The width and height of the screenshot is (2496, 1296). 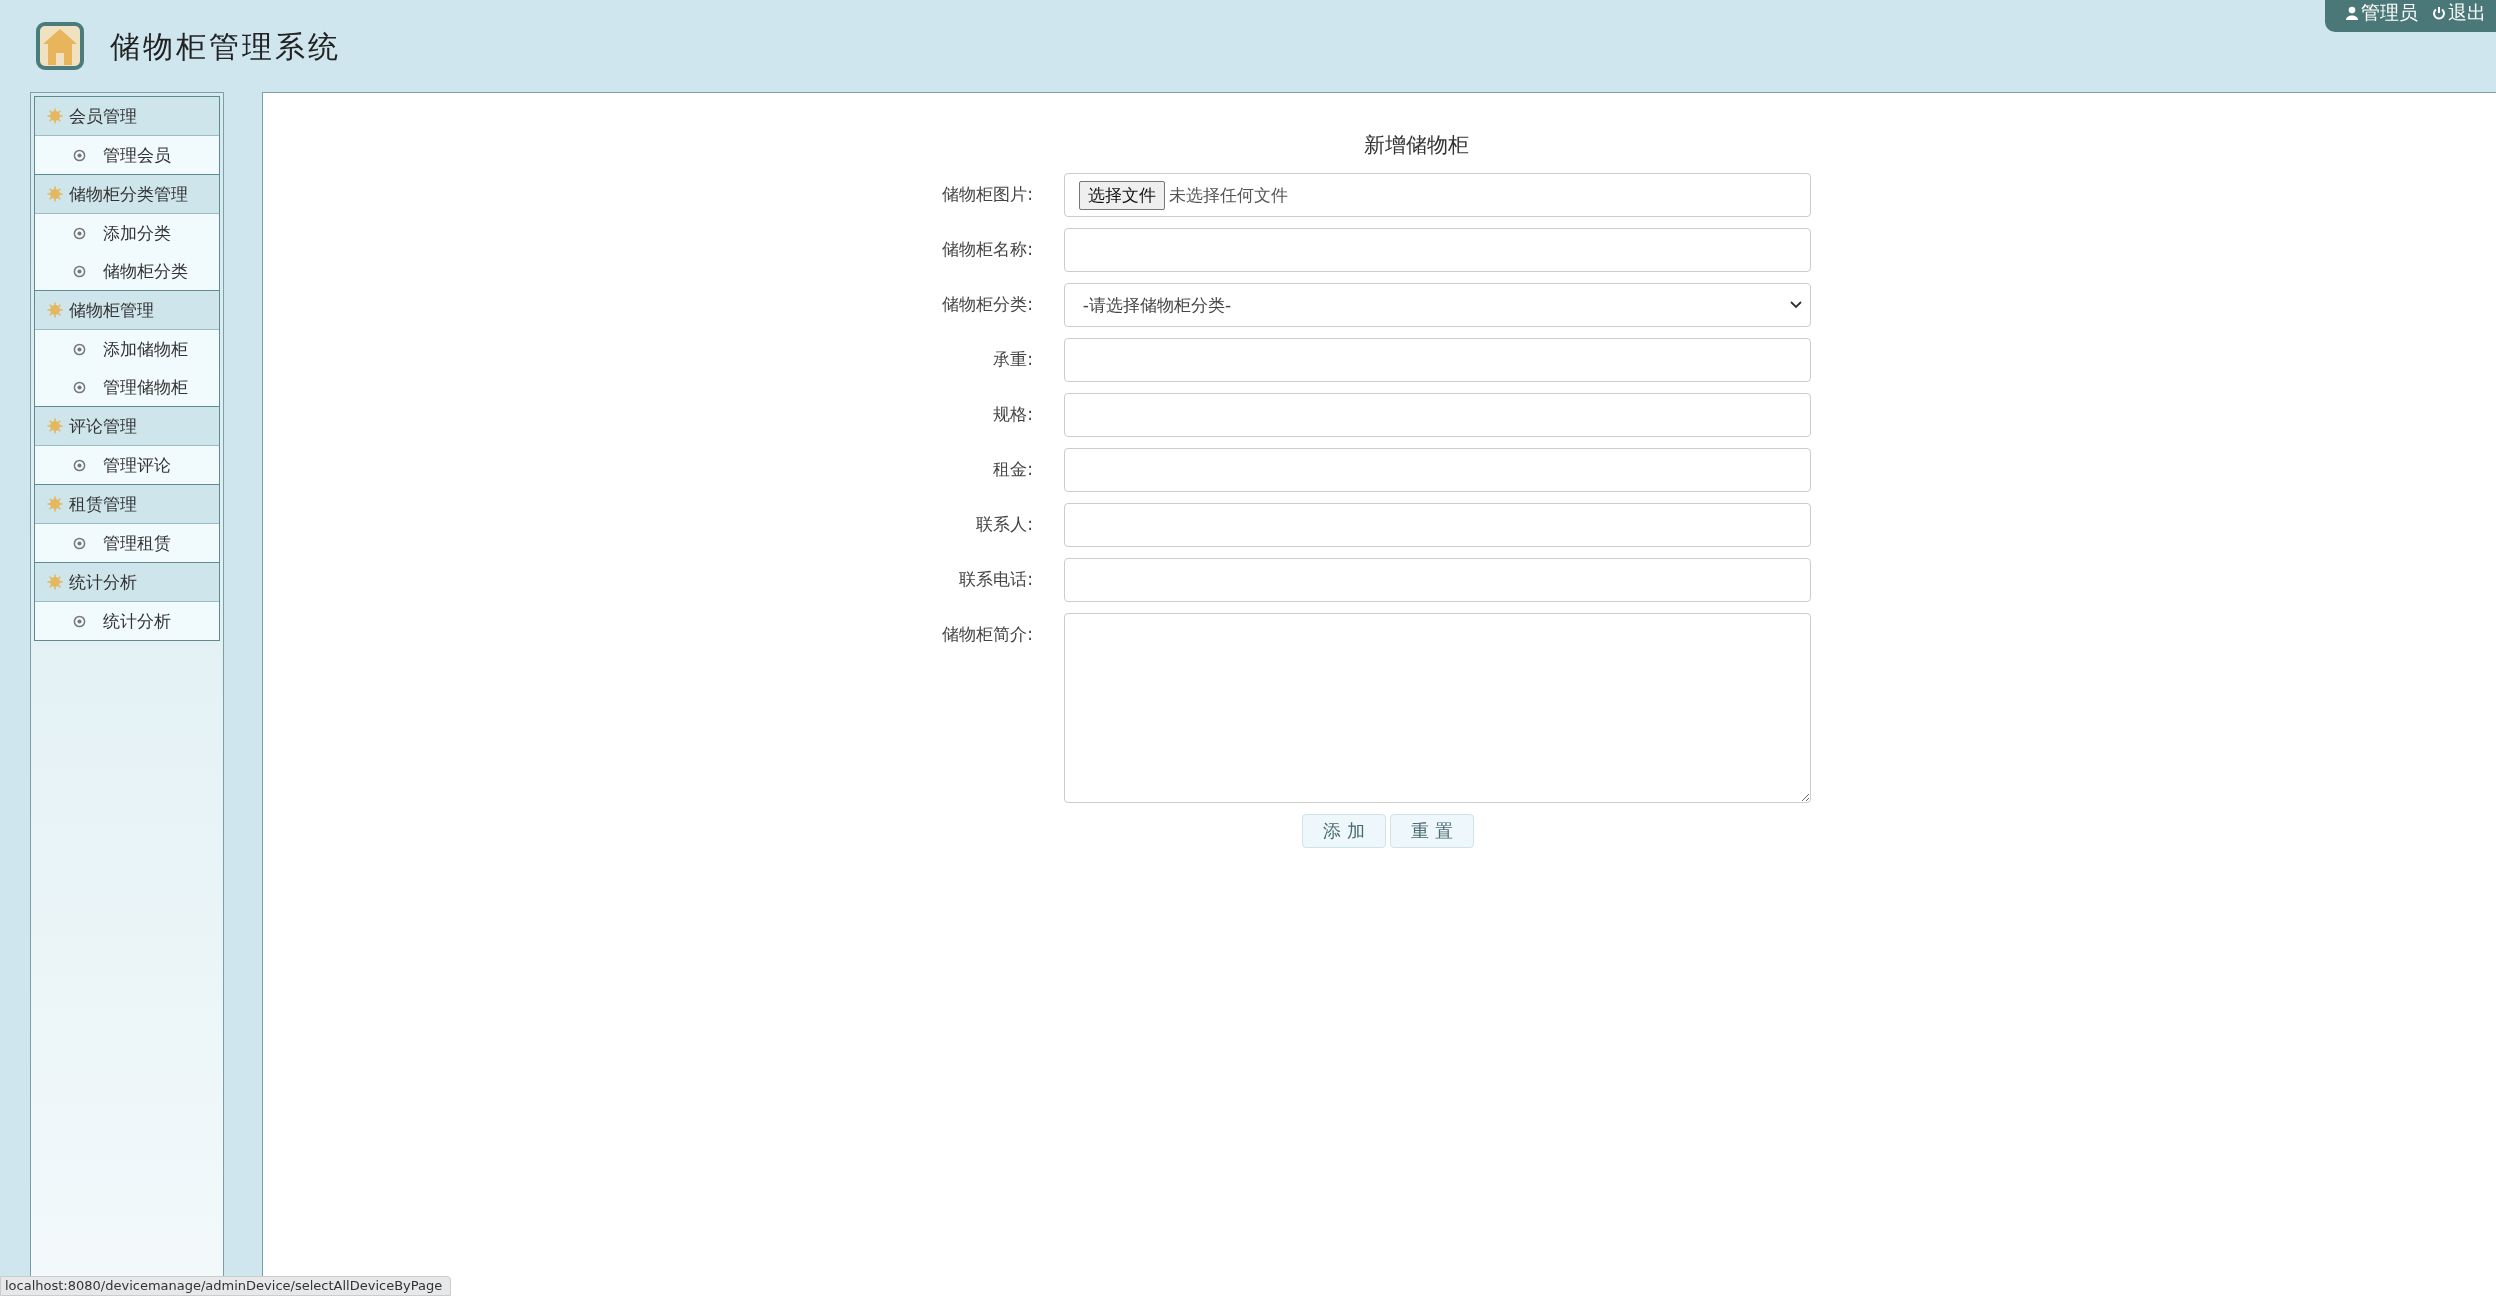 I want to click on file-input: 选择文件 未选择任何文件, so click(x=1437, y=195).